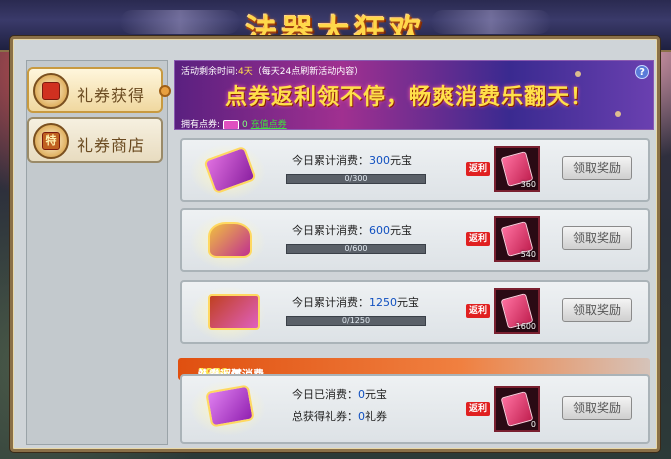  What do you see at coordinates (415, 170) in the screenshot?
I see `reward-tier-row: 今日累计消费：300元宝 0/300 返利 360 领取奖励` at bounding box center [415, 170].